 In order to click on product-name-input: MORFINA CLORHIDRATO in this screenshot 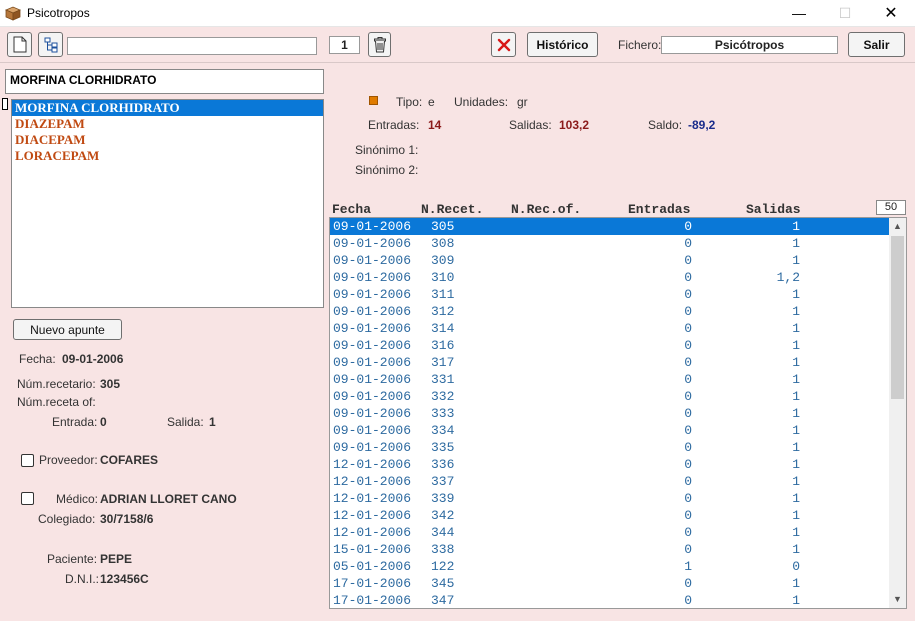, I will do `click(164, 81)`.